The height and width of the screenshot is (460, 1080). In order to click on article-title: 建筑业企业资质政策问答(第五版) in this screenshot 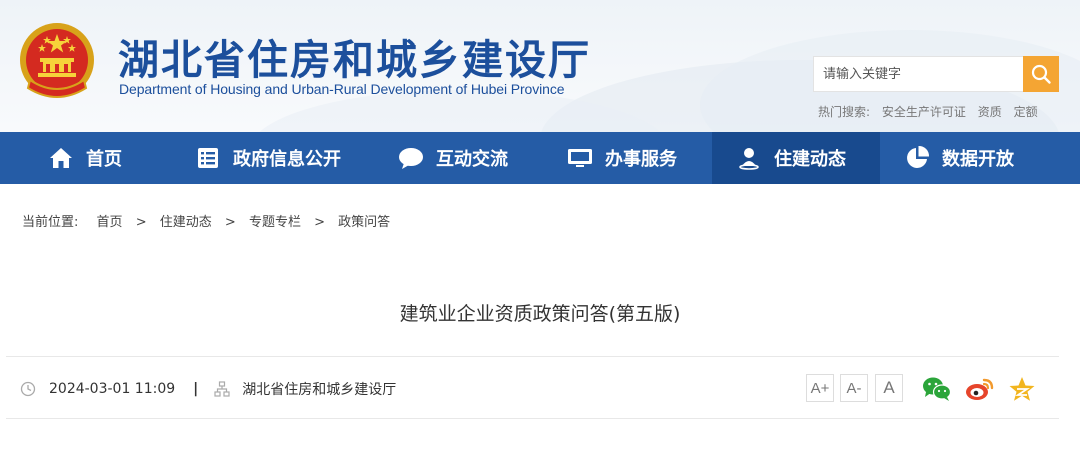, I will do `click(540, 314)`.